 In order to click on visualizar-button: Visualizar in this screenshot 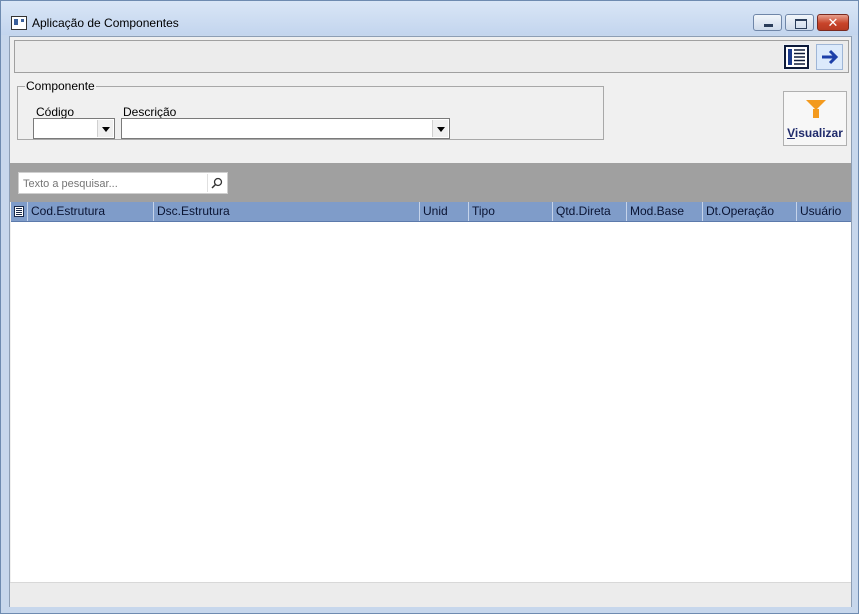, I will do `click(815, 118)`.